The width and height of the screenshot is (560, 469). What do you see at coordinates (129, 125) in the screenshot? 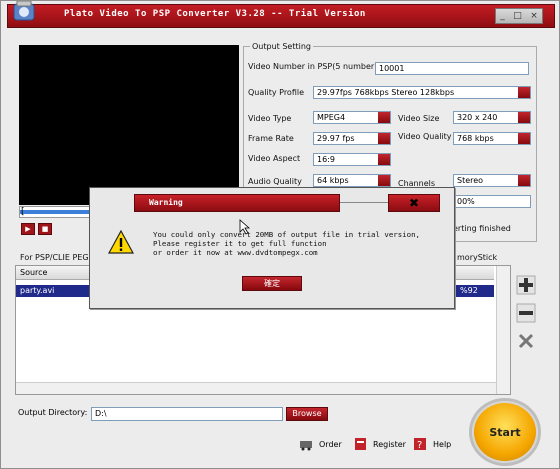
I see `video-preview` at bounding box center [129, 125].